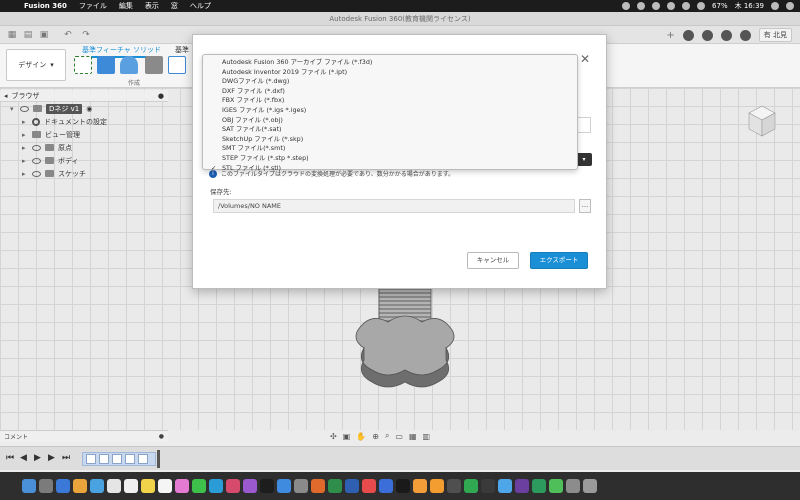 This screenshot has width=800, height=500. Describe the element at coordinates (347, 436) in the screenshot. I see `look-at-icon: ▣` at that location.